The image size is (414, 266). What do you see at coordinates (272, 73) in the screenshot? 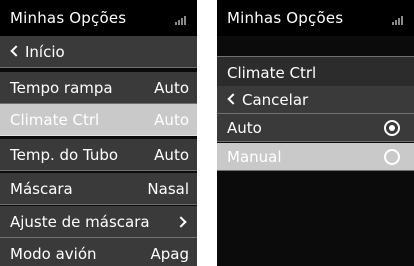
I see `submenu-title: Climate Ctrl` at bounding box center [272, 73].